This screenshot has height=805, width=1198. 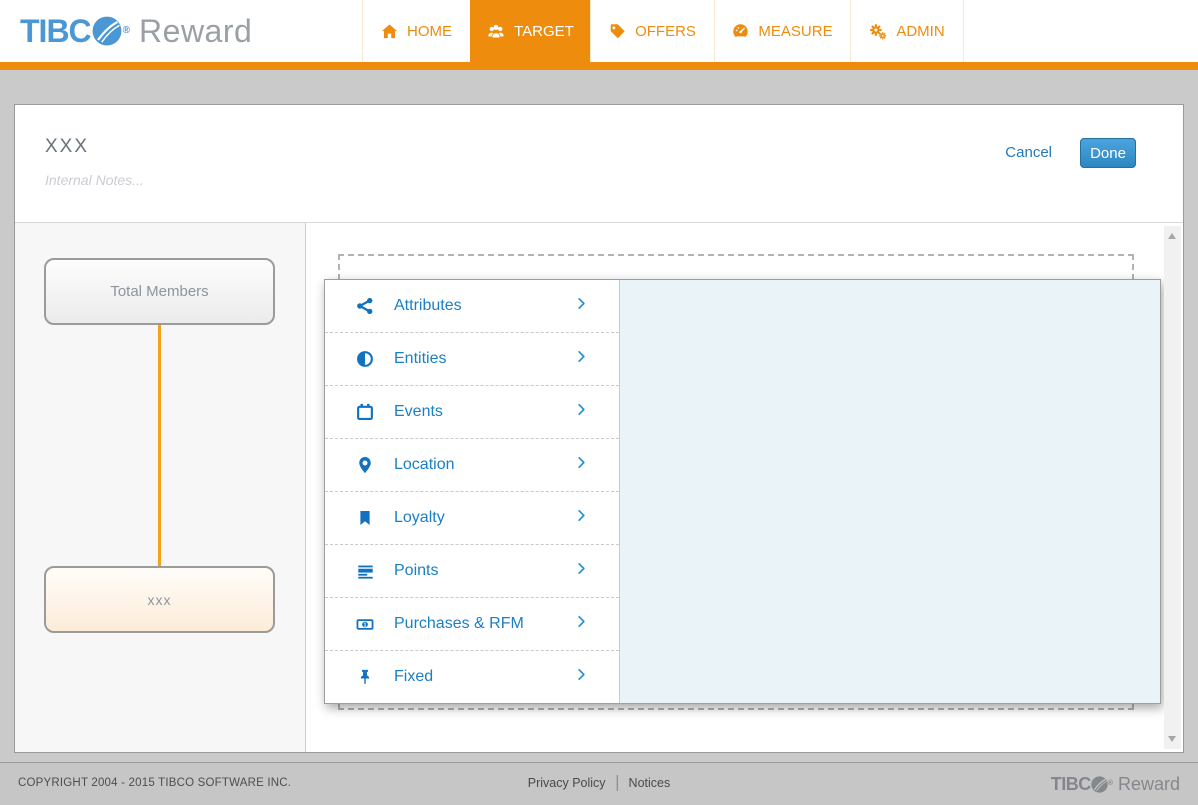 What do you see at coordinates (389, 31) in the screenshot?
I see `home-icon` at bounding box center [389, 31].